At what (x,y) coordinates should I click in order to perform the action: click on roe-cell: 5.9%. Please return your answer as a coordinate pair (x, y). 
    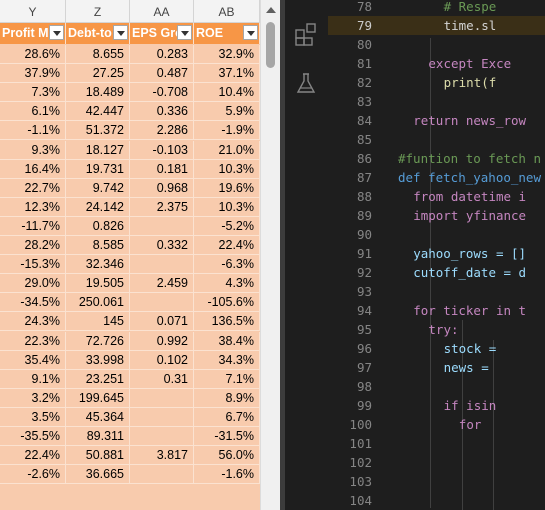
    Looking at the image, I should click on (227, 112).